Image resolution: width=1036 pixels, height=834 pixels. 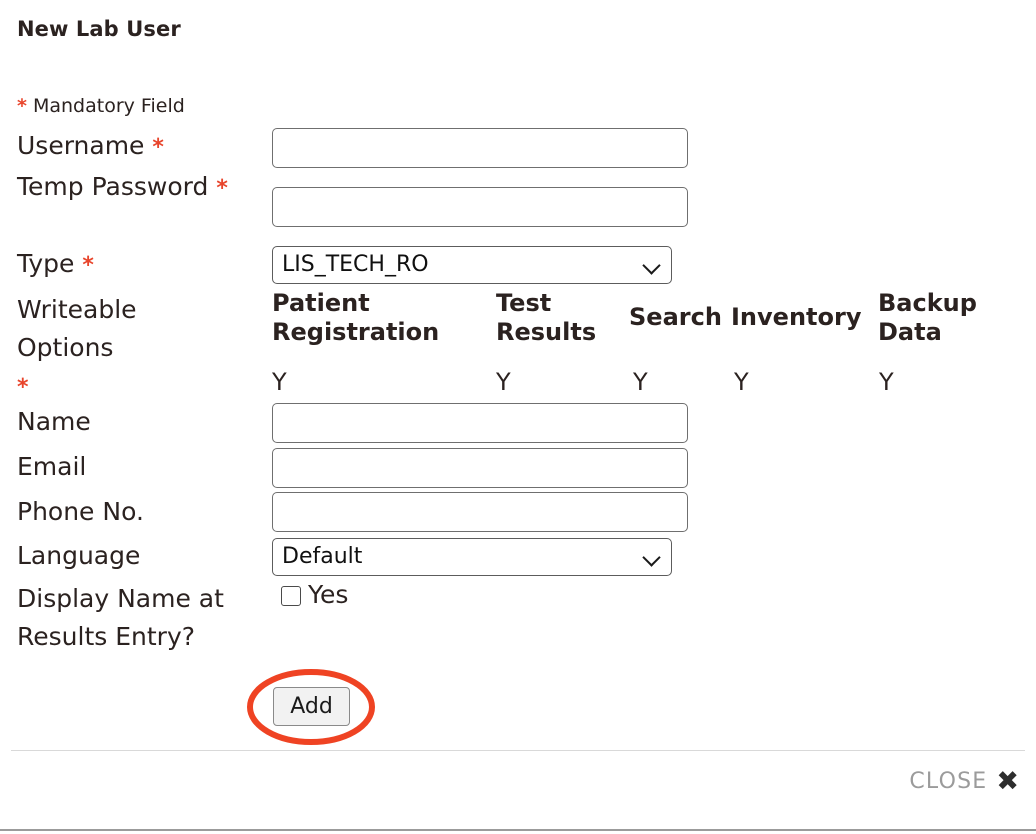 I want to click on bottom-border, so click(x=518, y=830).